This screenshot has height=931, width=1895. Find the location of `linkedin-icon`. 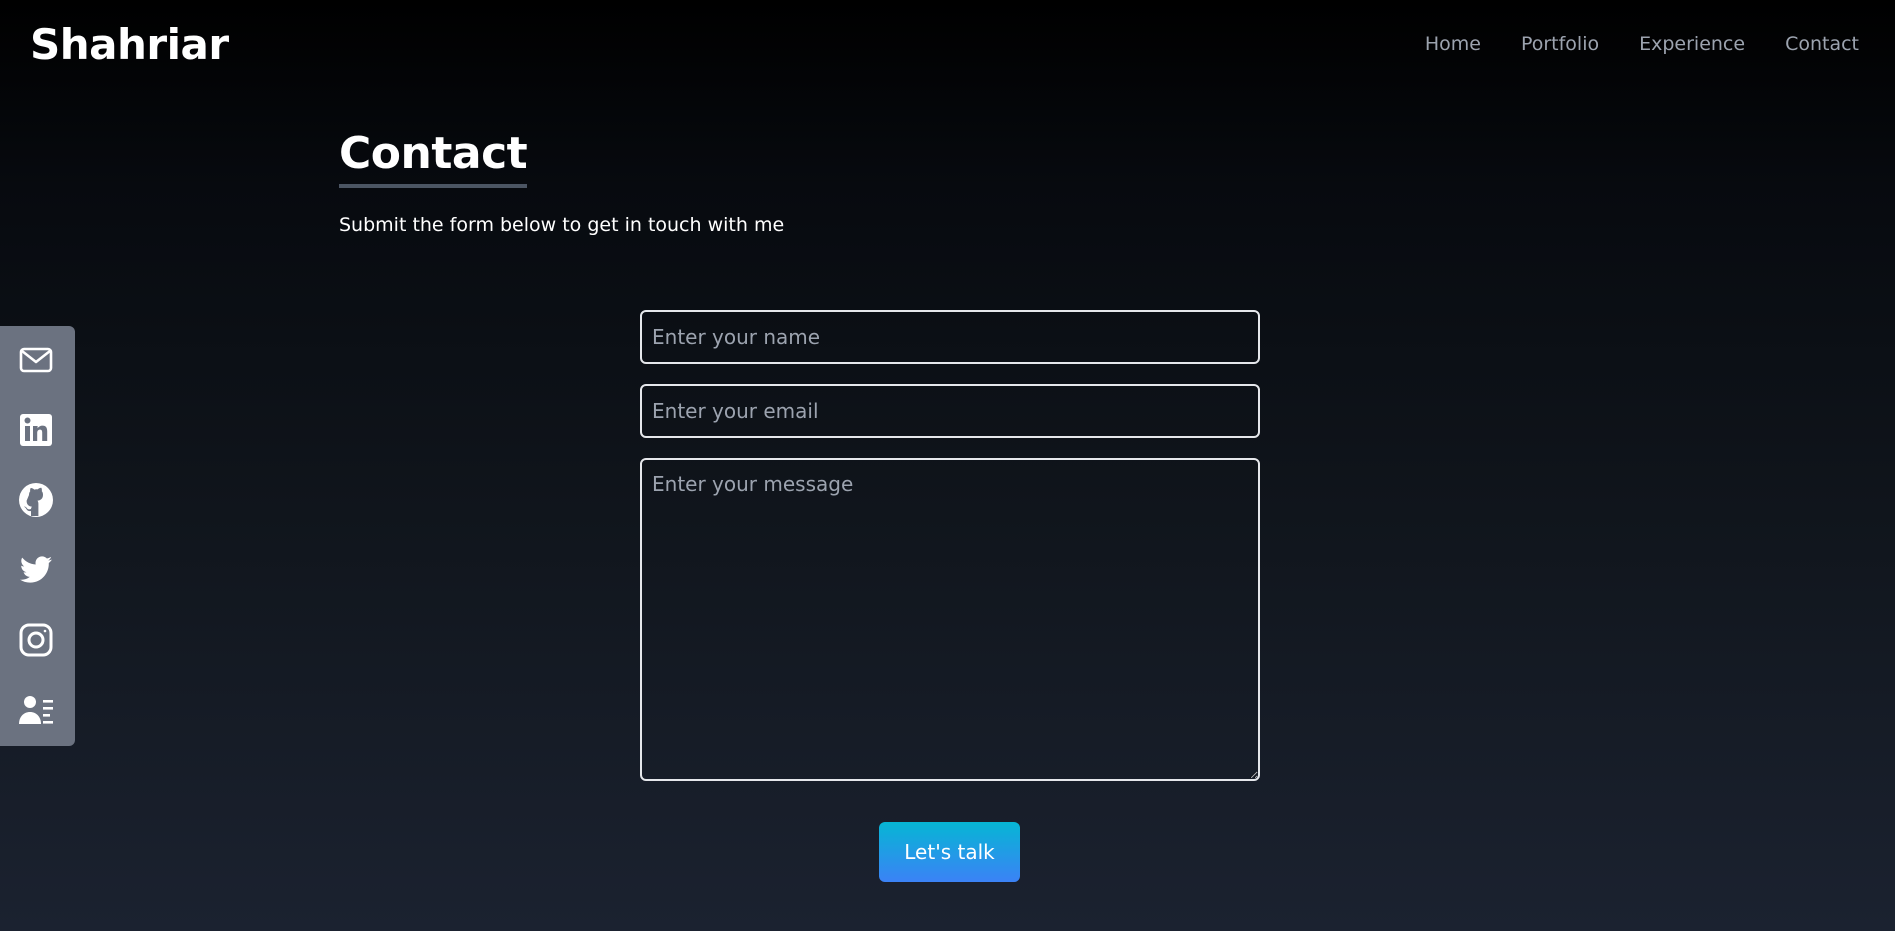

linkedin-icon is located at coordinates (36, 430).